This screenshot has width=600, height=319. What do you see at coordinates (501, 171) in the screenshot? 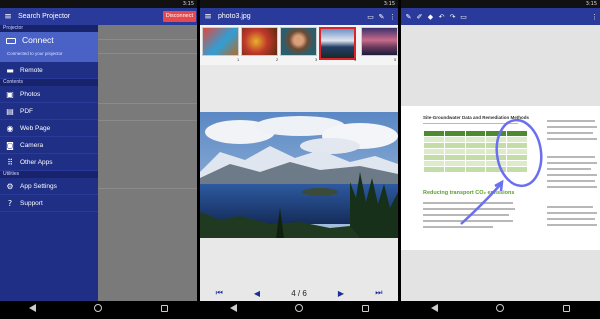
I see `pen-annotation` at bounding box center [501, 171].